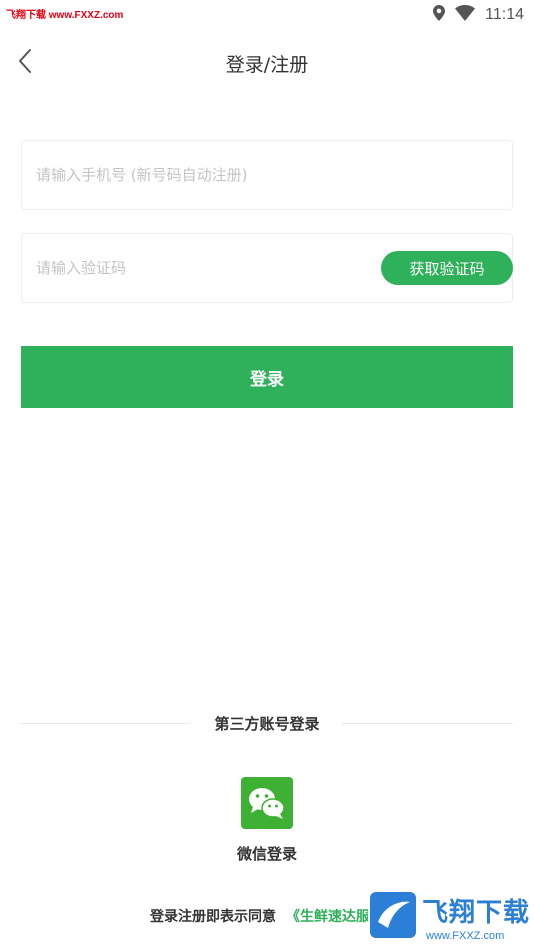 The image size is (534, 949). Describe the element at coordinates (465, 15) in the screenshot. I see `wifi-icon` at that location.